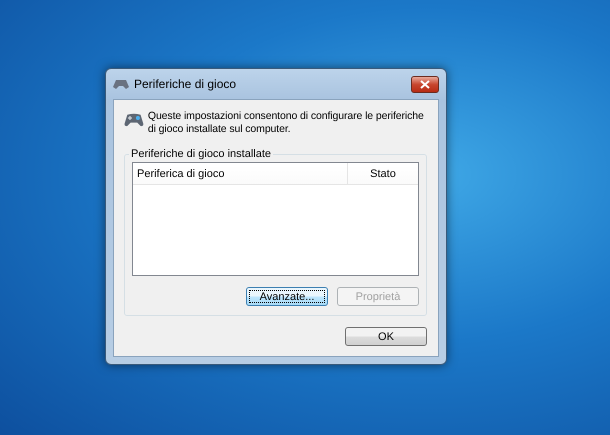 The height and width of the screenshot is (435, 610). What do you see at coordinates (121, 84) in the screenshot?
I see `gamepad-icon` at bounding box center [121, 84].